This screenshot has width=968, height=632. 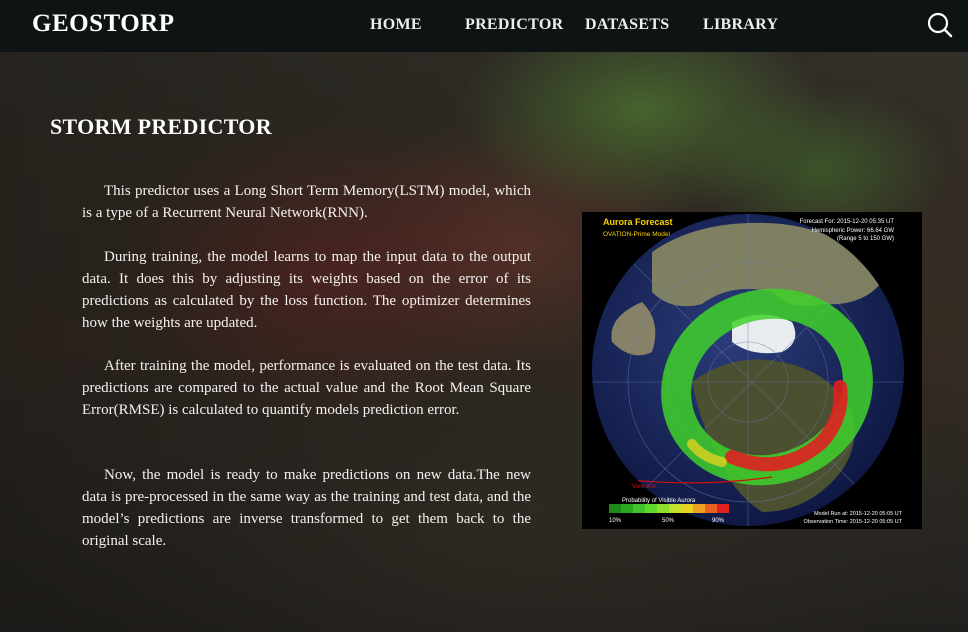 What do you see at coordinates (627, 25) in the screenshot?
I see `nav-datasets: DATASETS` at bounding box center [627, 25].